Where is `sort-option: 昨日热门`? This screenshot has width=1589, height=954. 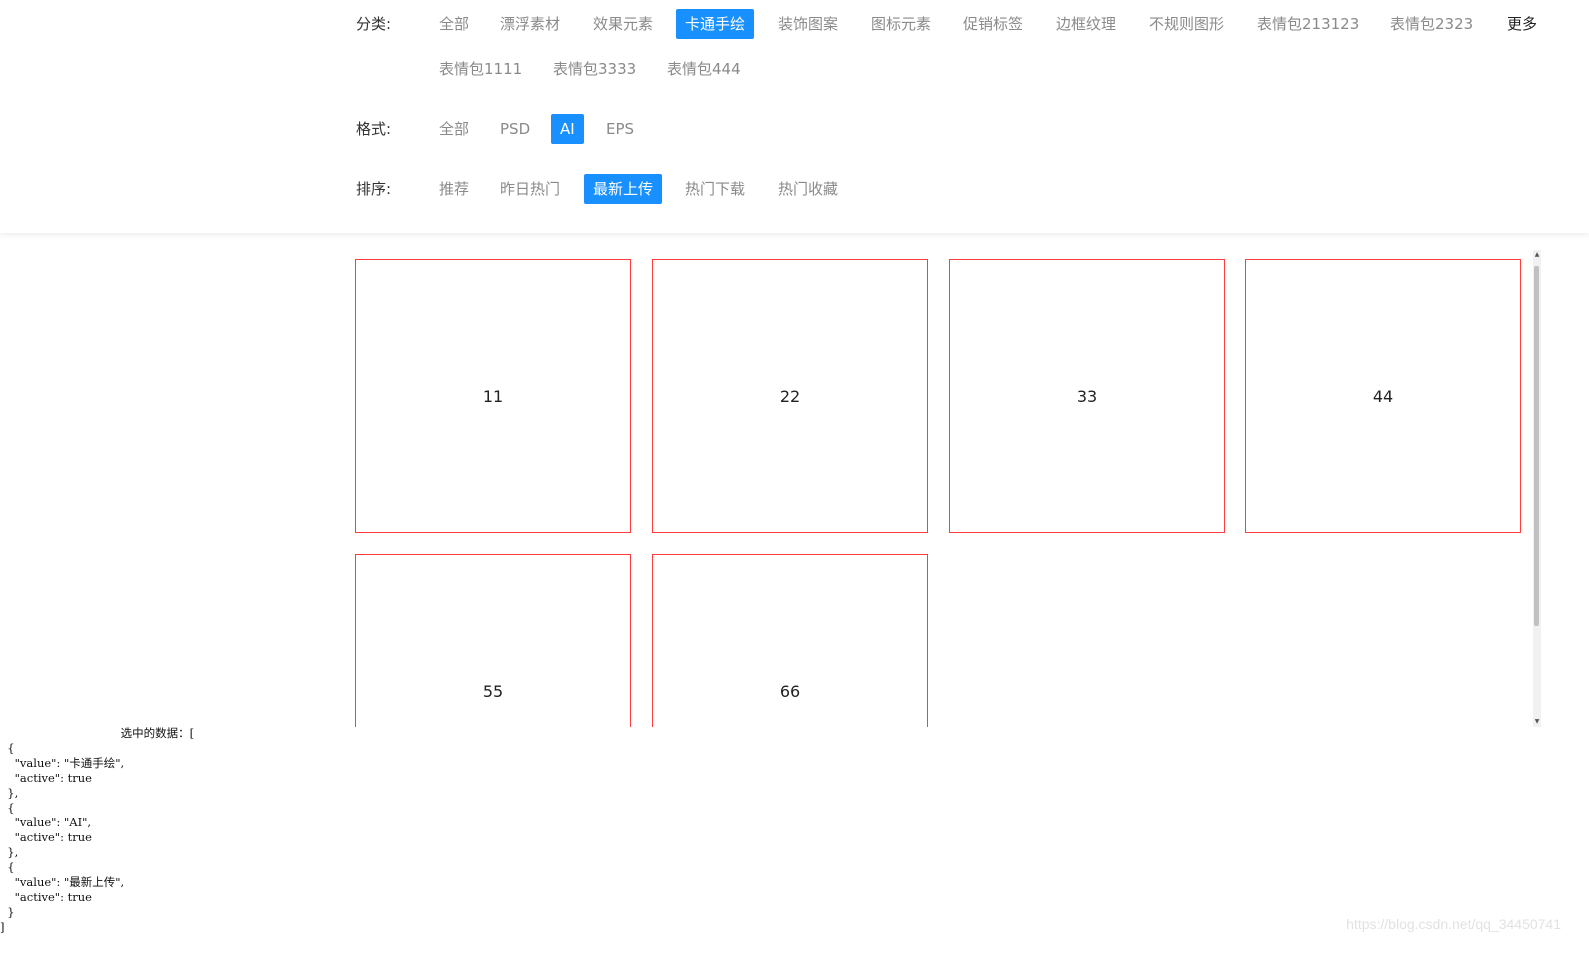 sort-option: 昨日热门 is located at coordinates (530, 189).